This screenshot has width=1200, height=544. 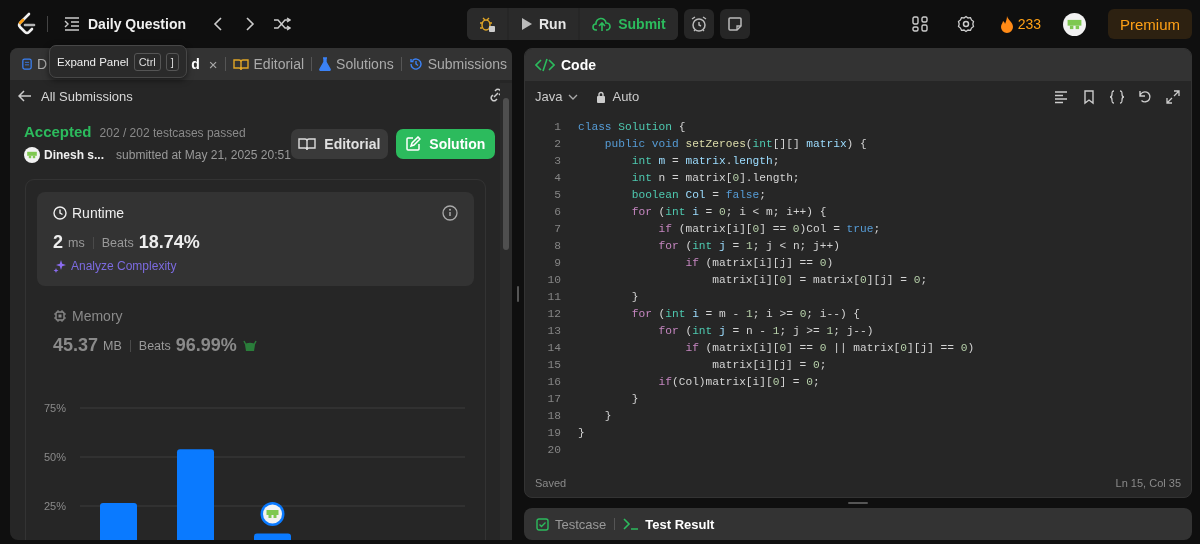 I want to click on beats-percentage: 96.99%, so click(x=206, y=345).